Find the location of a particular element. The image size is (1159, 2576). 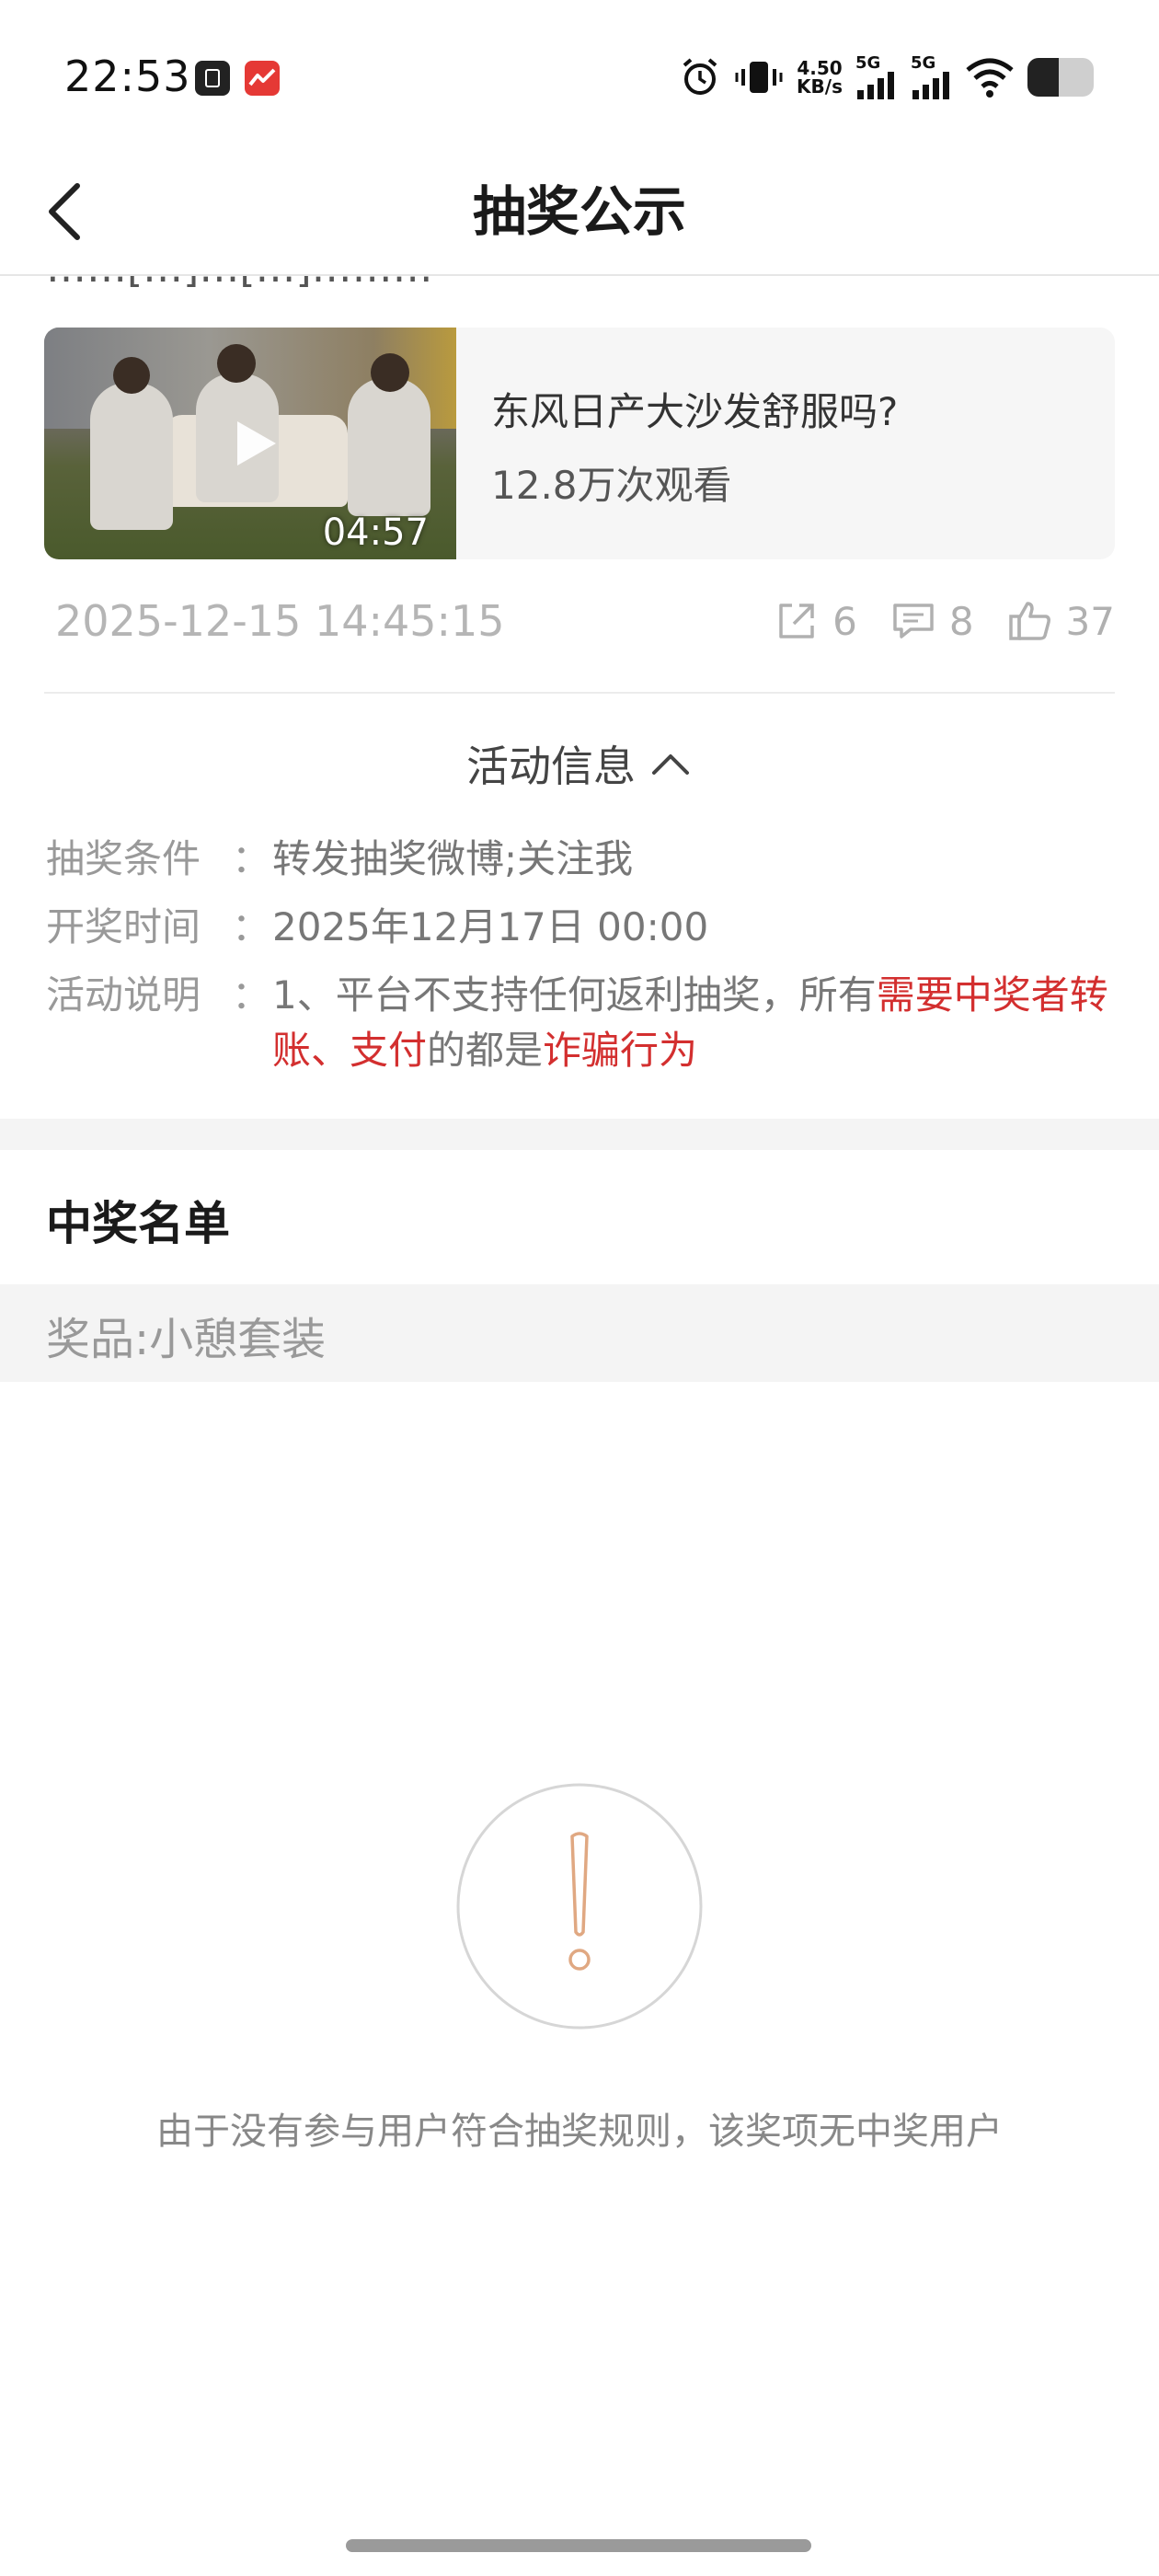

status-bar: 22:53 4.50 KB/s 5G 5G is located at coordinates (579, 73).